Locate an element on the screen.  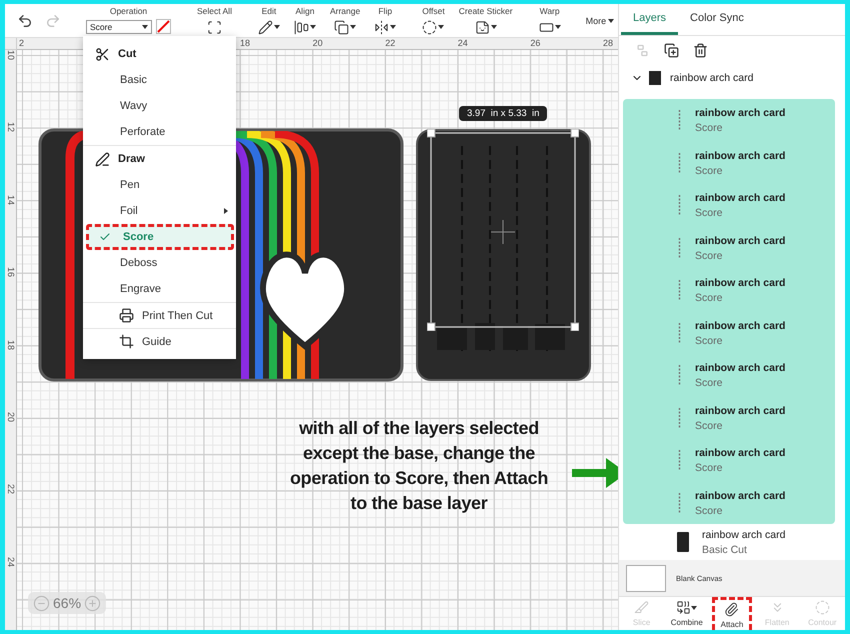
flip-button is located at coordinates (385, 27).